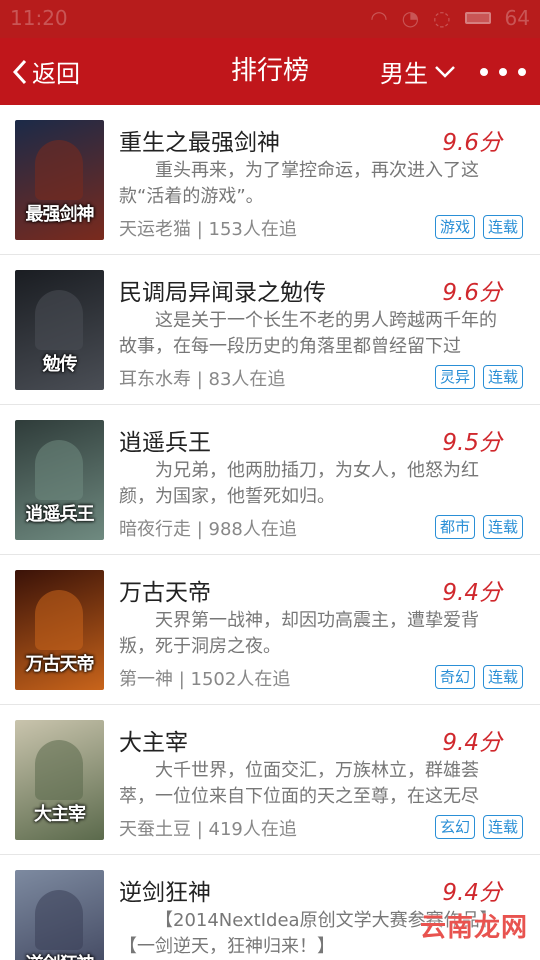 This screenshot has width=540, height=960. What do you see at coordinates (155, 829) in the screenshot?
I see `book-author: 天蚕土豆` at bounding box center [155, 829].